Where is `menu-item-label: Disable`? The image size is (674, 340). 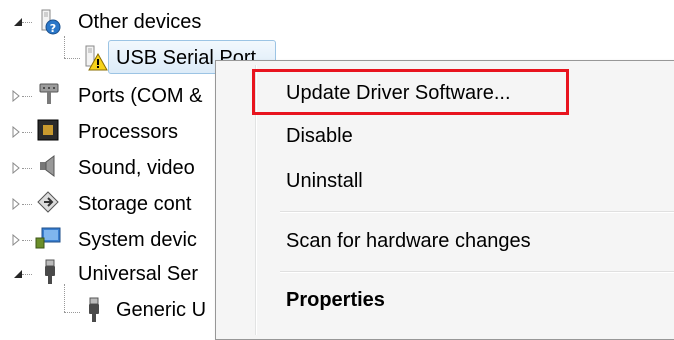
menu-item-label: Disable is located at coordinates (319, 135).